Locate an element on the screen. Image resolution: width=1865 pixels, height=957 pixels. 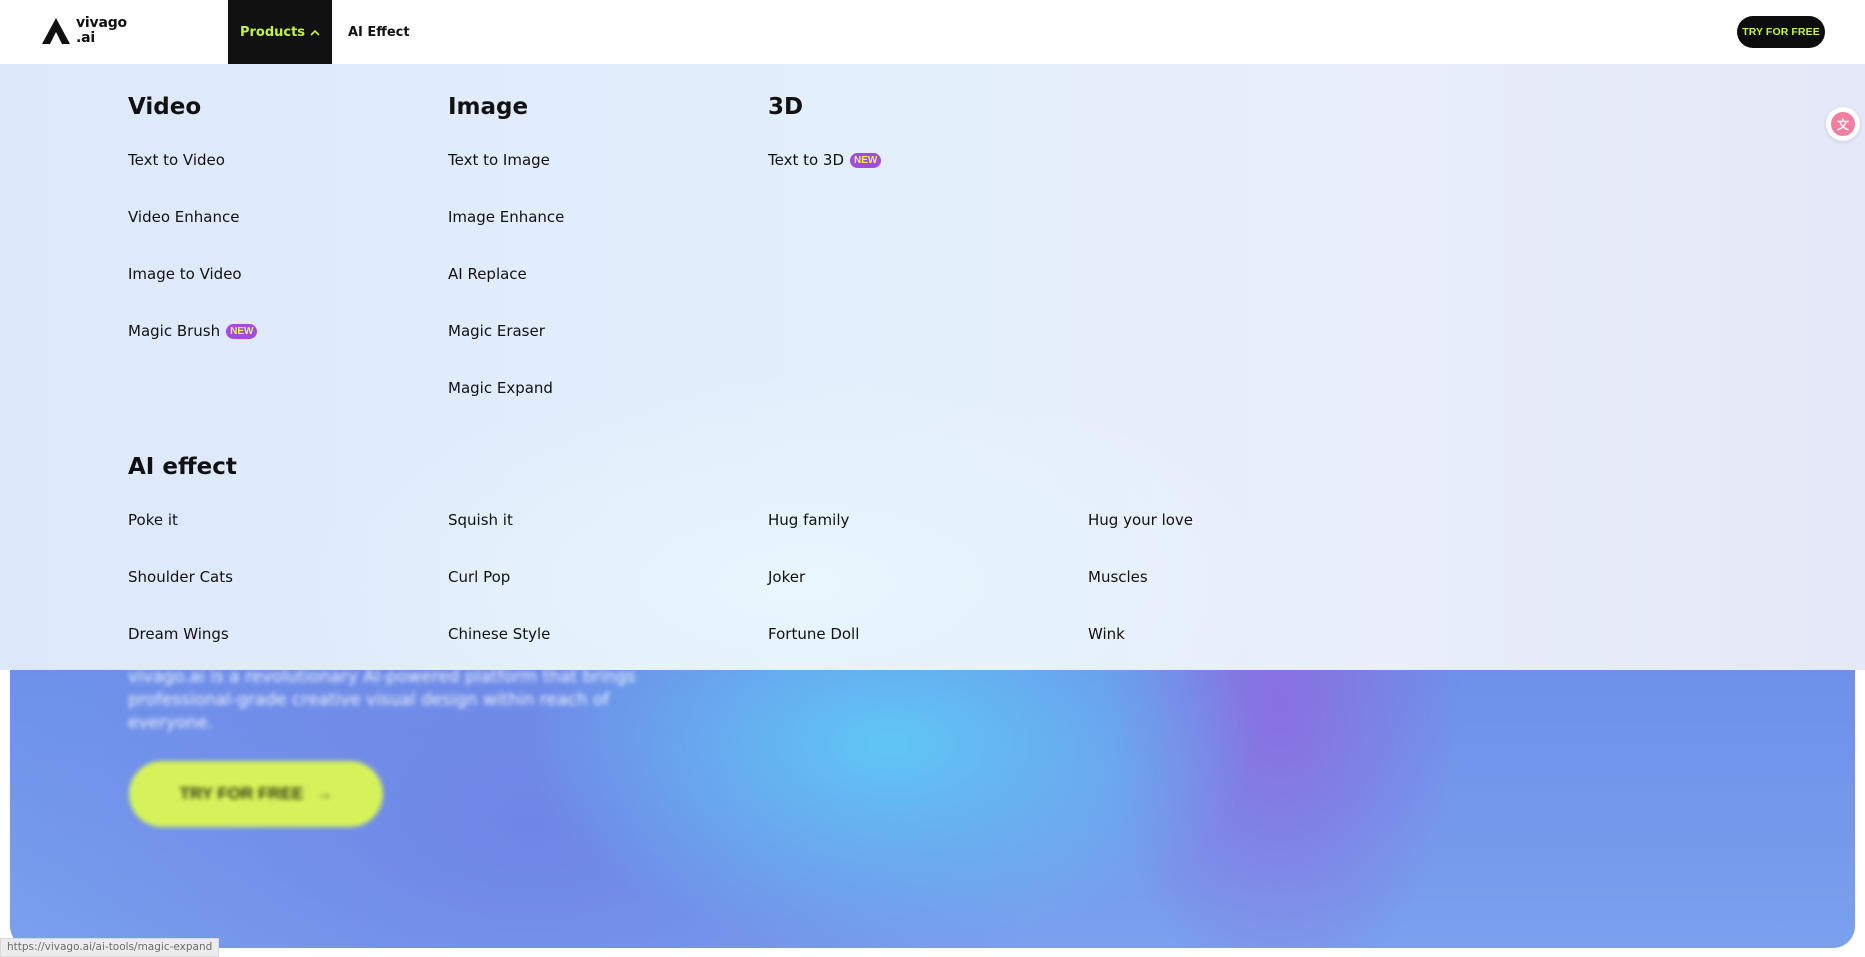
menu-item-wink: Wink is located at coordinates (1106, 634).